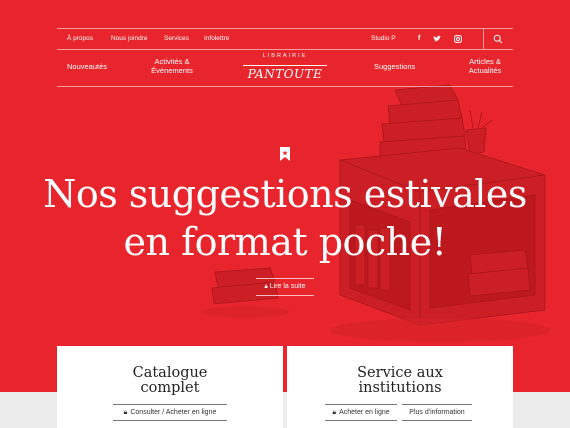  I want to click on catalogue-button: 🔒︎ Consulter / Acheter en ligne, so click(170, 412).